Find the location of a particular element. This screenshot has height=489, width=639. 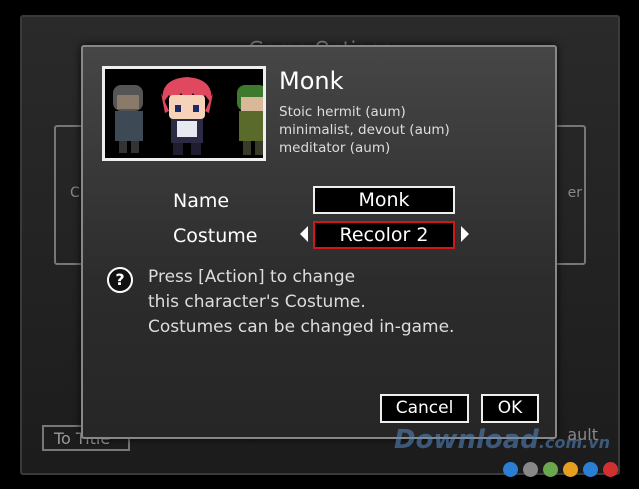

trait-line: minimalist, devout (aum) is located at coordinates (364, 130).